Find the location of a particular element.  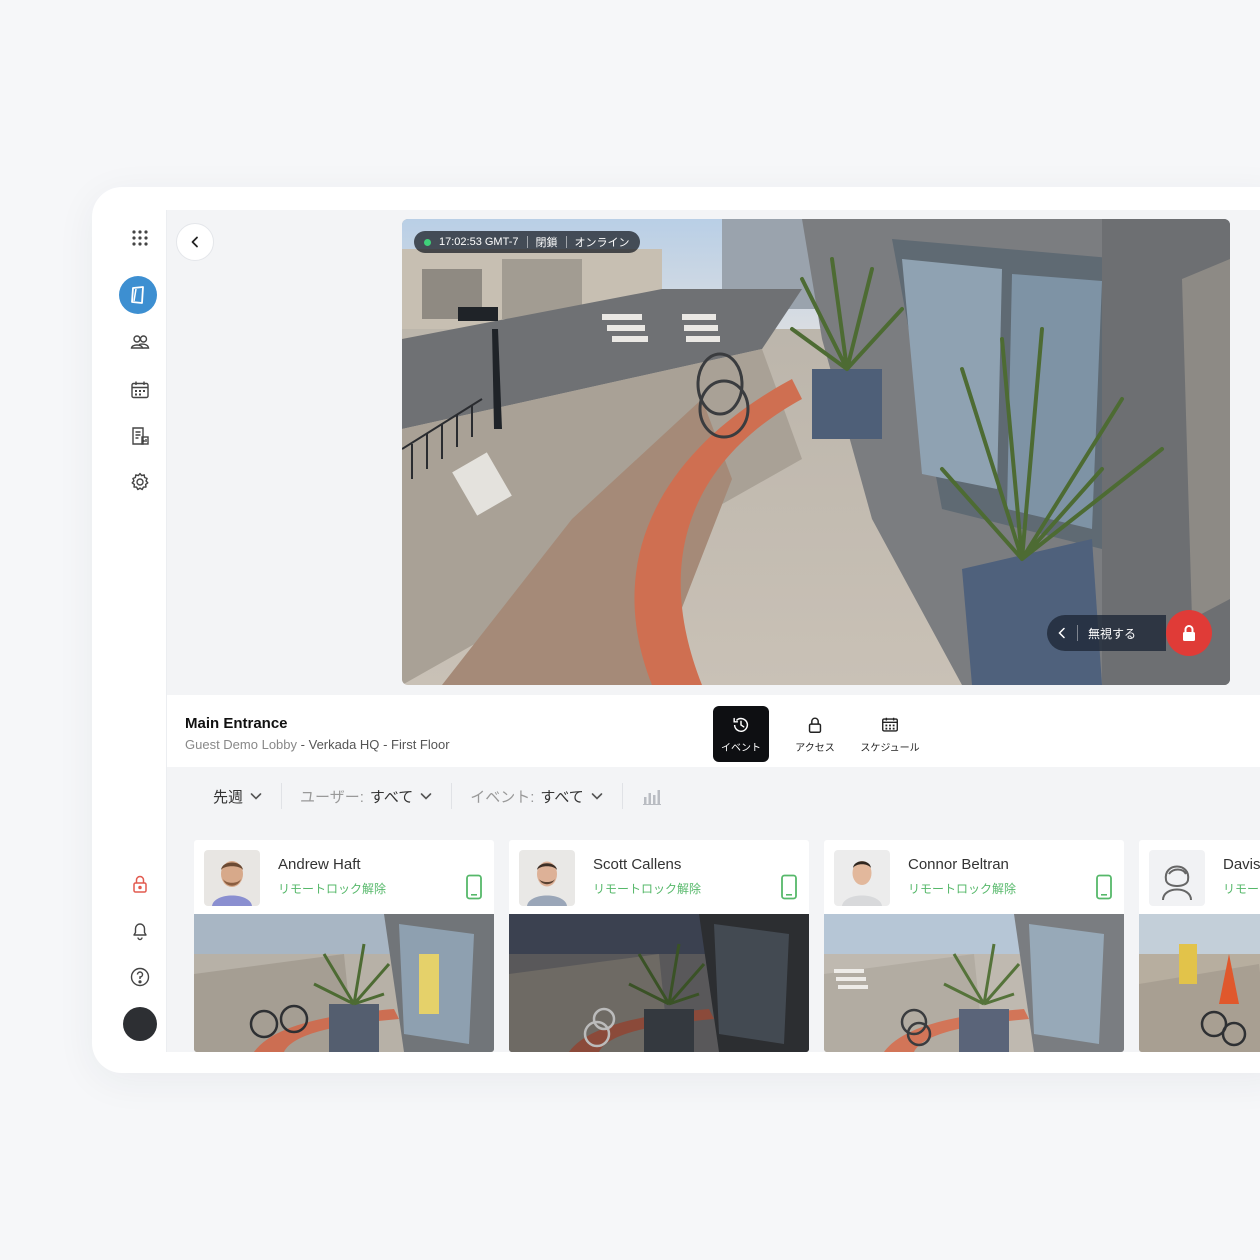

report-icon is located at coordinates (140, 436).